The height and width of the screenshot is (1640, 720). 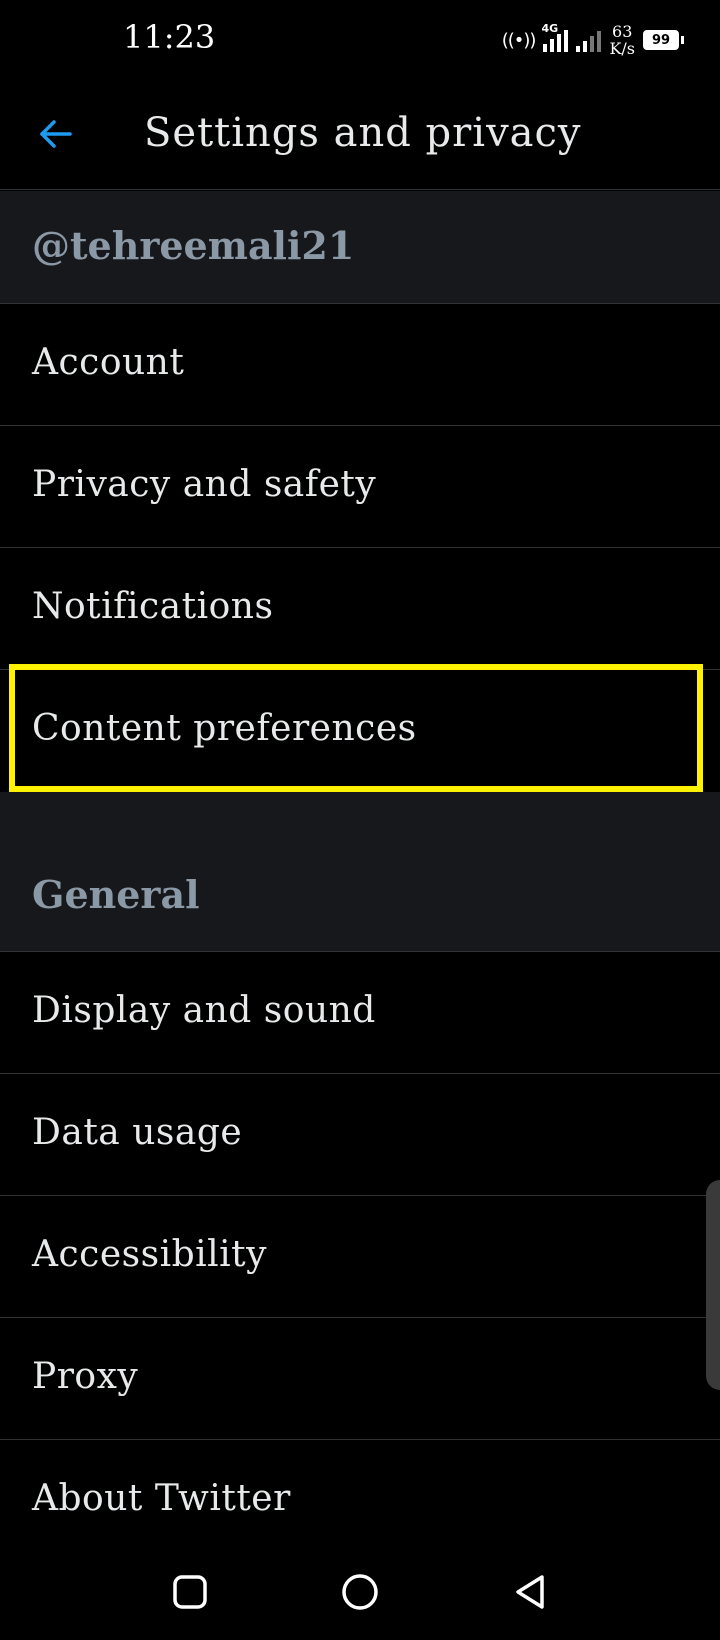 I want to click on settings-item-label: Data usage, so click(x=137, y=1132).